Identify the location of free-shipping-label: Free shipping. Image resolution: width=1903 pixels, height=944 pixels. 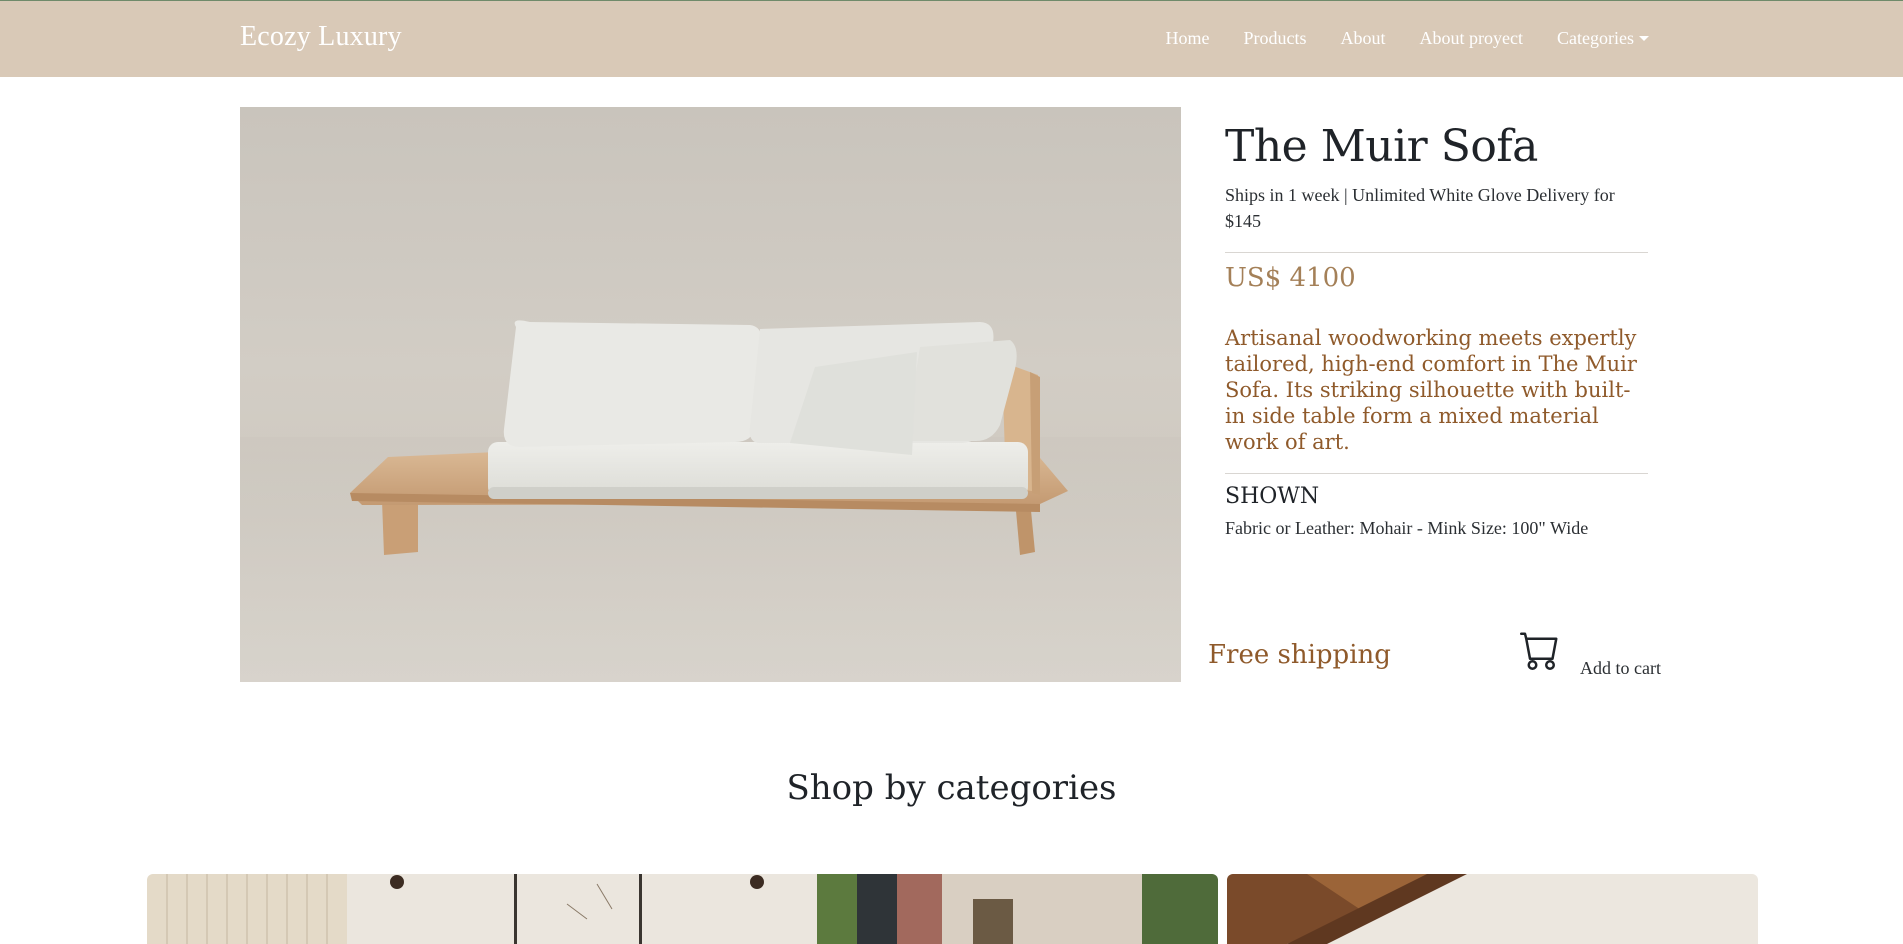
(1299, 655).